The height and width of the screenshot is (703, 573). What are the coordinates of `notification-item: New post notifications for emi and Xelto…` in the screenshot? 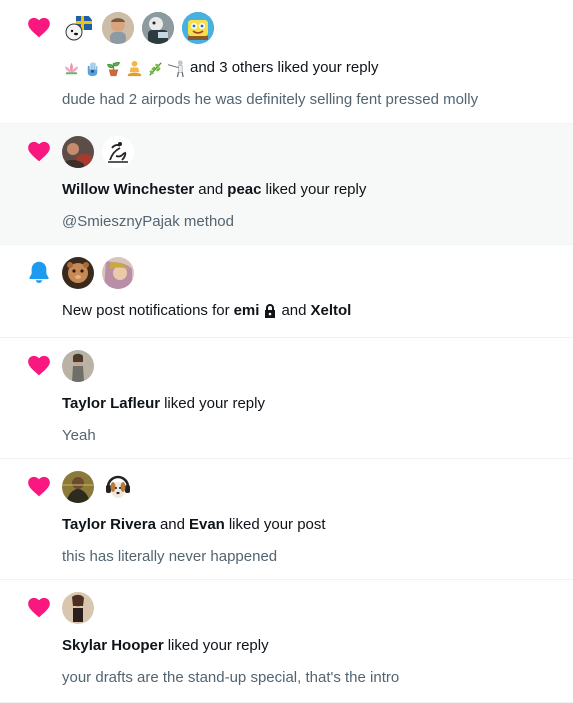 It's located at (286, 291).